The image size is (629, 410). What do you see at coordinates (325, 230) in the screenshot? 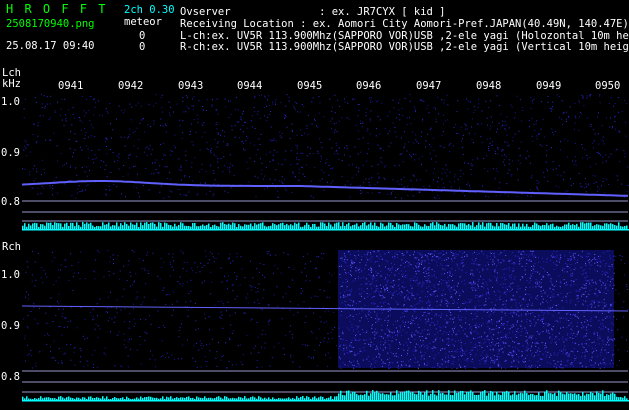
I see `lch-meter-baseline` at bounding box center [325, 230].